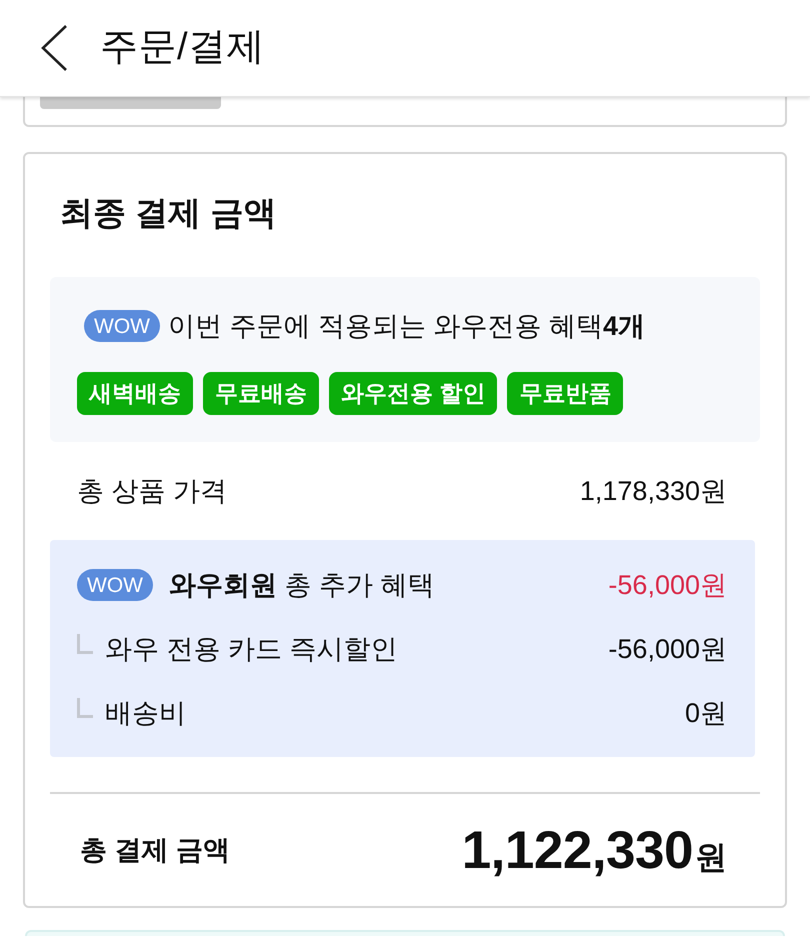  What do you see at coordinates (407, 326) in the screenshot?
I see `benefits-text: 이번 주문에 적용되는 와우전용 혜택4개` at bounding box center [407, 326].